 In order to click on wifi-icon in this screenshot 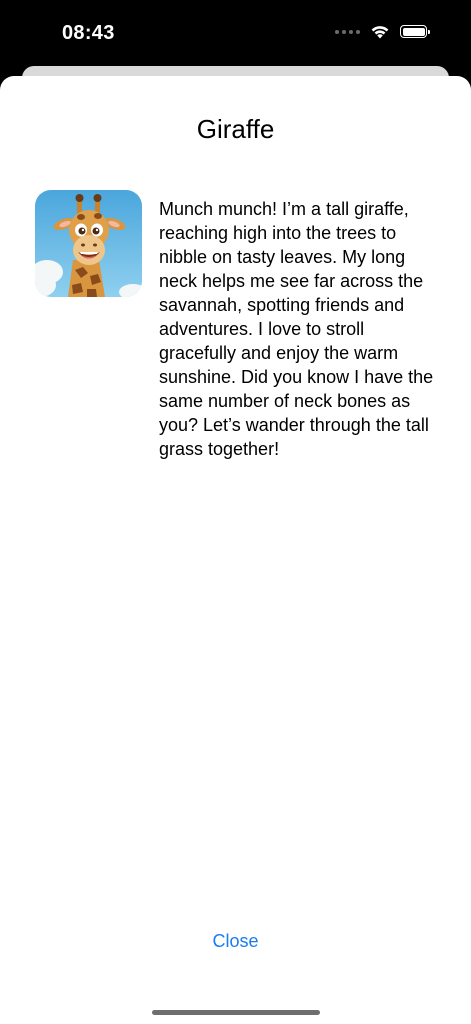, I will do `click(380, 32)`.